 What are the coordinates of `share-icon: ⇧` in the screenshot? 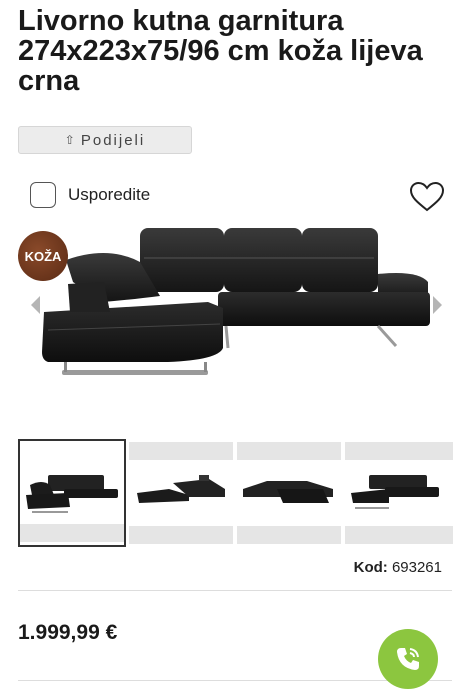 It's located at (69, 140).